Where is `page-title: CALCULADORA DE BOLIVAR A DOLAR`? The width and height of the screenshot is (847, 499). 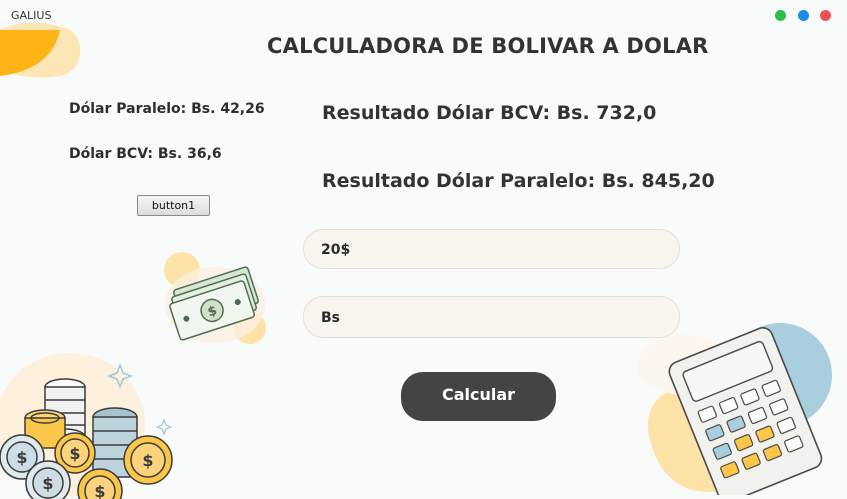 page-title: CALCULADORA DE BOLIVAR A DOLAR is located at coordinates (488, 46).